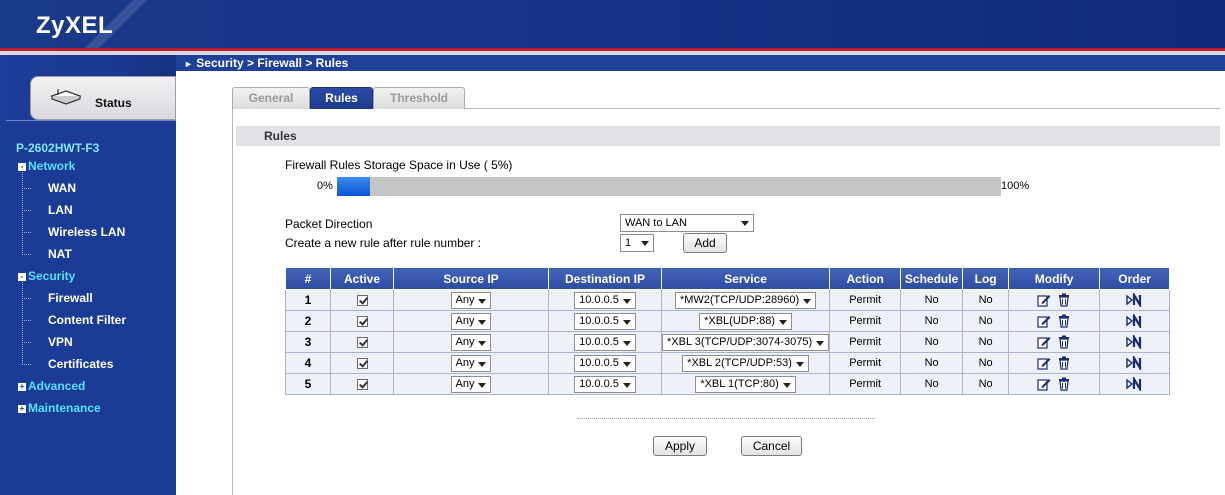  What do you see at coordinates (865, 278) in the screenshot?
I see `col-action: Action` at bounding box center [865, 278].